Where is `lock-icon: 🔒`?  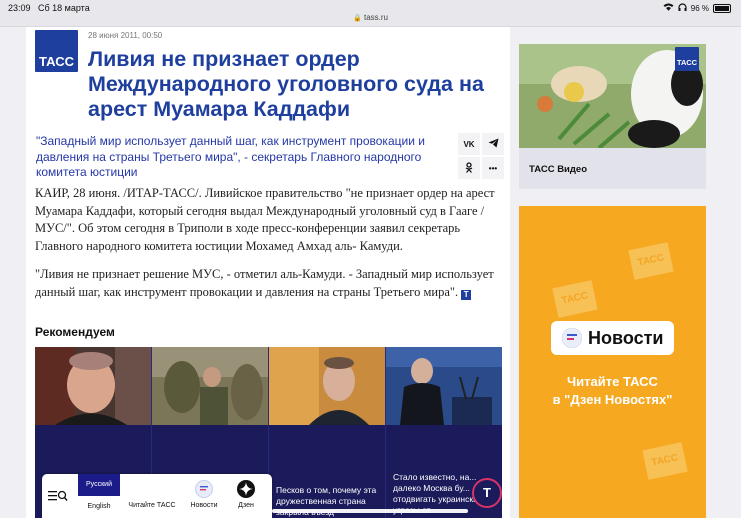
lock-icon: 🔒 is located at coordinates (357, 18).